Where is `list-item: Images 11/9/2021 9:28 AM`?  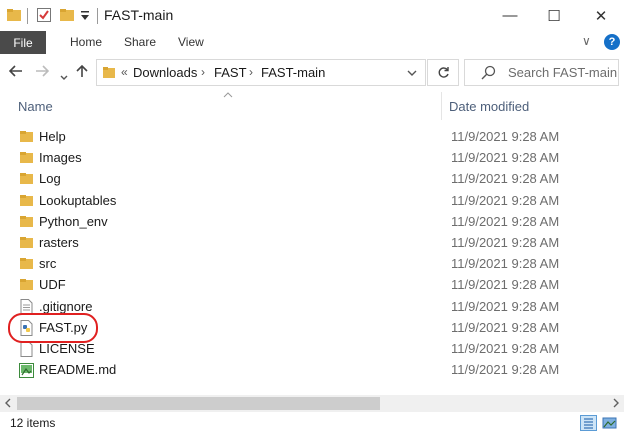
list-item: Images 11/9/2021 9:28 AM is located at coordinates (312, 157).